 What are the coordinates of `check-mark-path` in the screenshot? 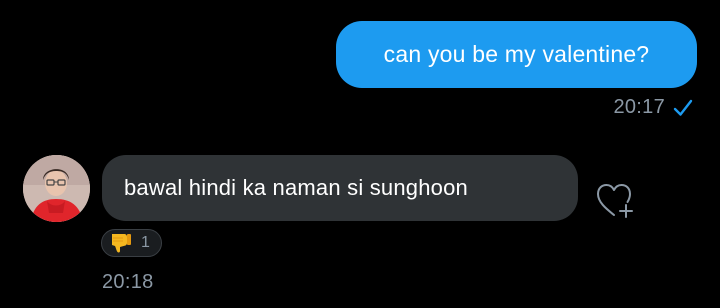 It's located at (683, 107).